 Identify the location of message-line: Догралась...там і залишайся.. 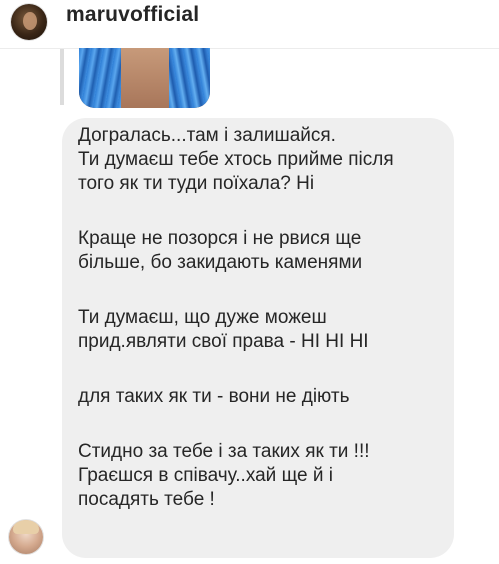
(207, 135).